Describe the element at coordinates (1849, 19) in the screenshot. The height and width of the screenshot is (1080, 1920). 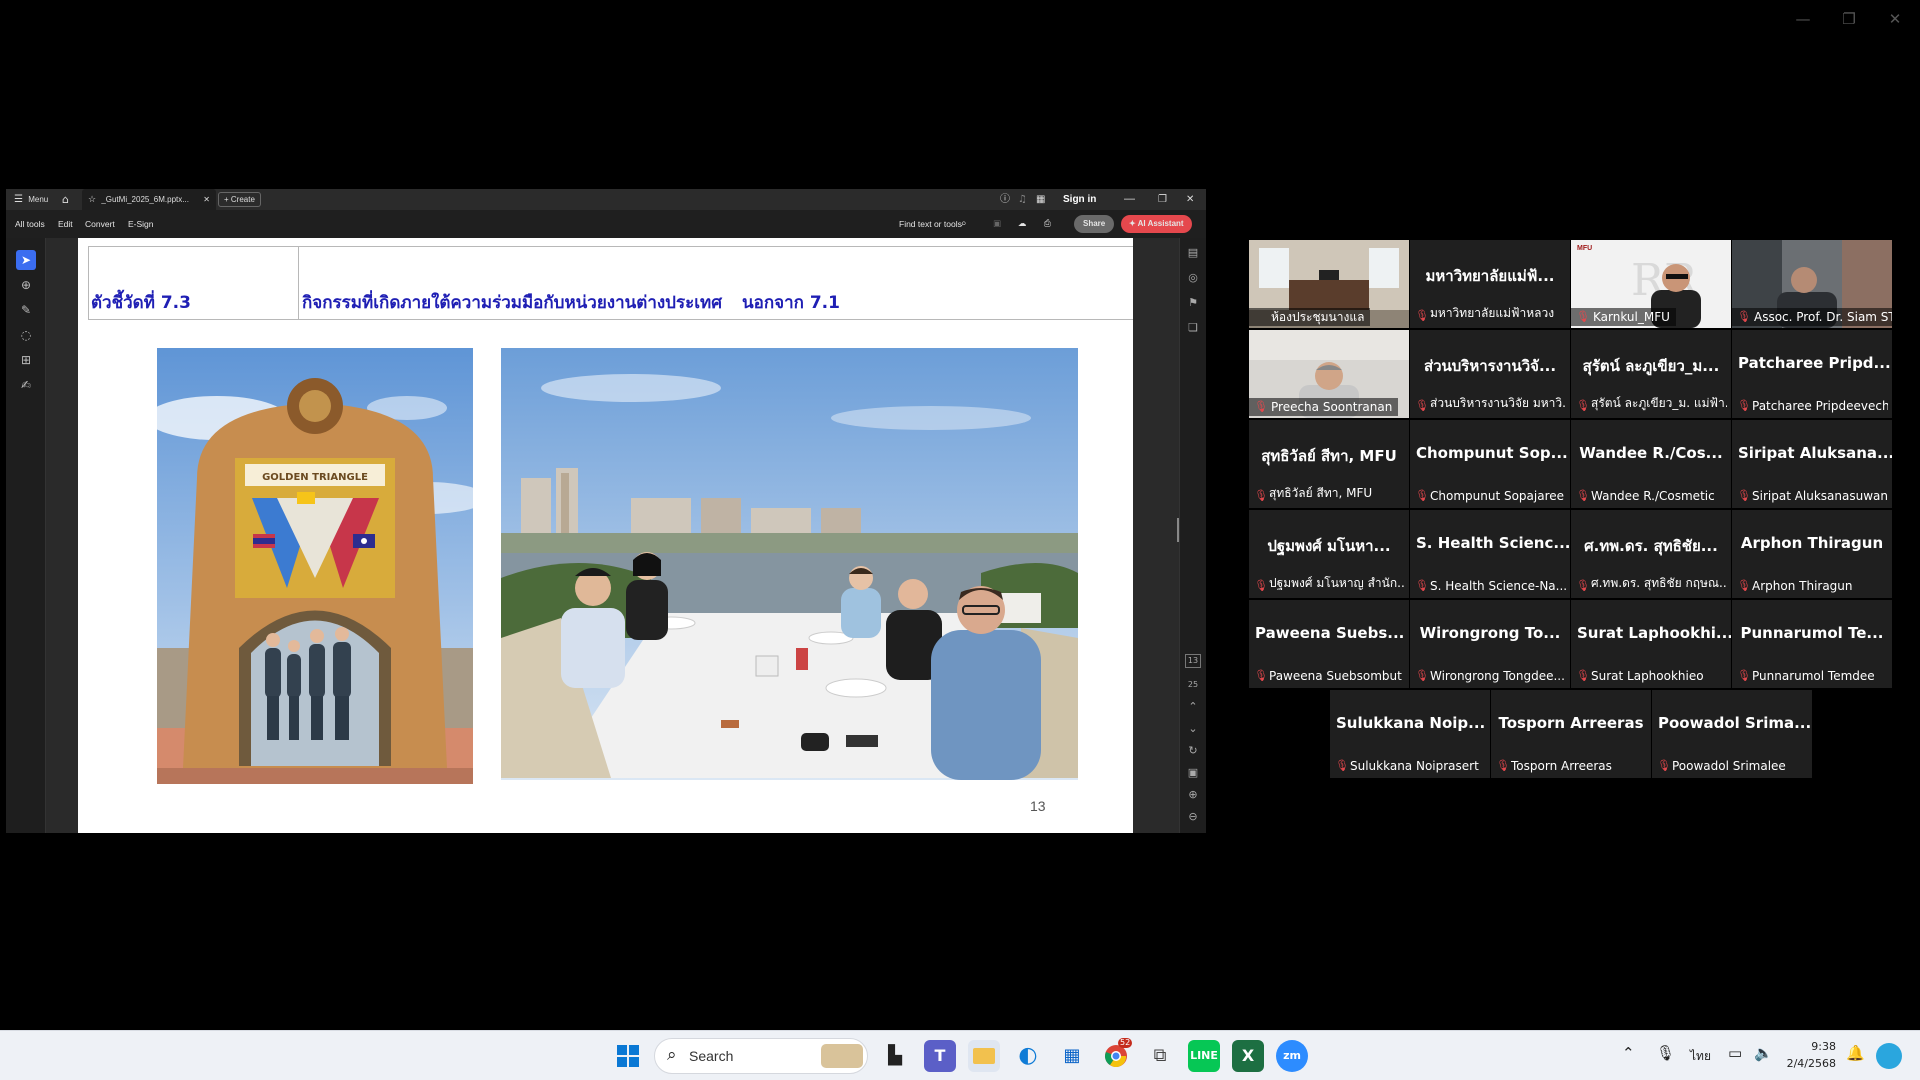
I see `zoom-restore-button: ❐` at that location.